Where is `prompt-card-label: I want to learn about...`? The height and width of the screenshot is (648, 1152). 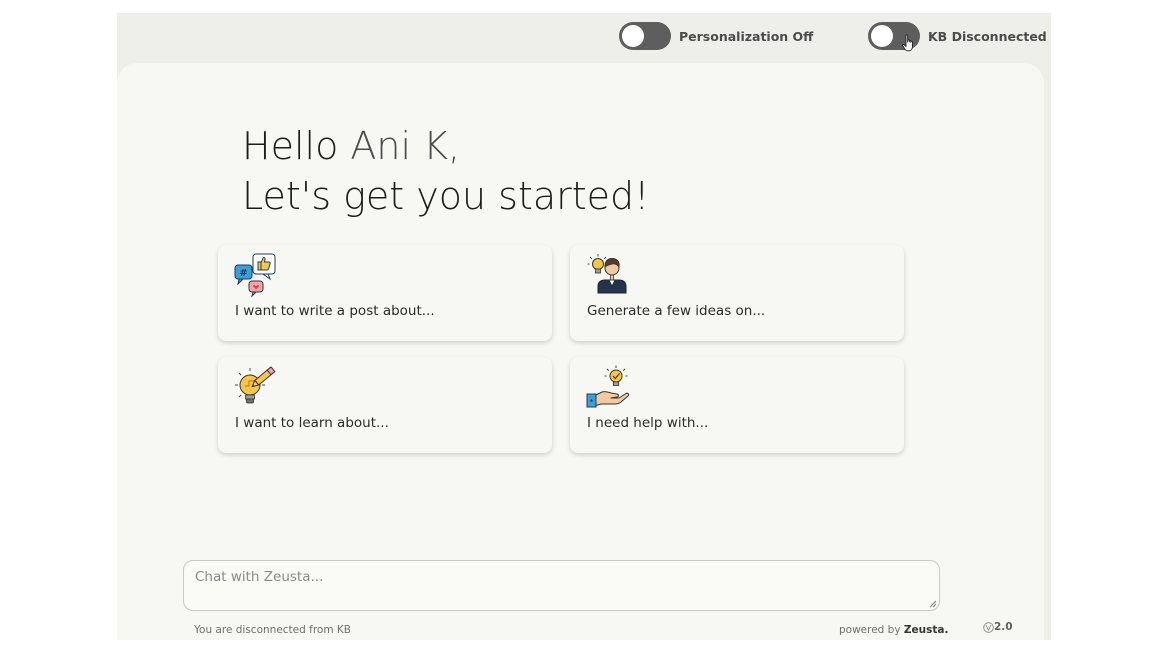
prompt-card-label: I want to learn about... is located at coordinates (312, 423).